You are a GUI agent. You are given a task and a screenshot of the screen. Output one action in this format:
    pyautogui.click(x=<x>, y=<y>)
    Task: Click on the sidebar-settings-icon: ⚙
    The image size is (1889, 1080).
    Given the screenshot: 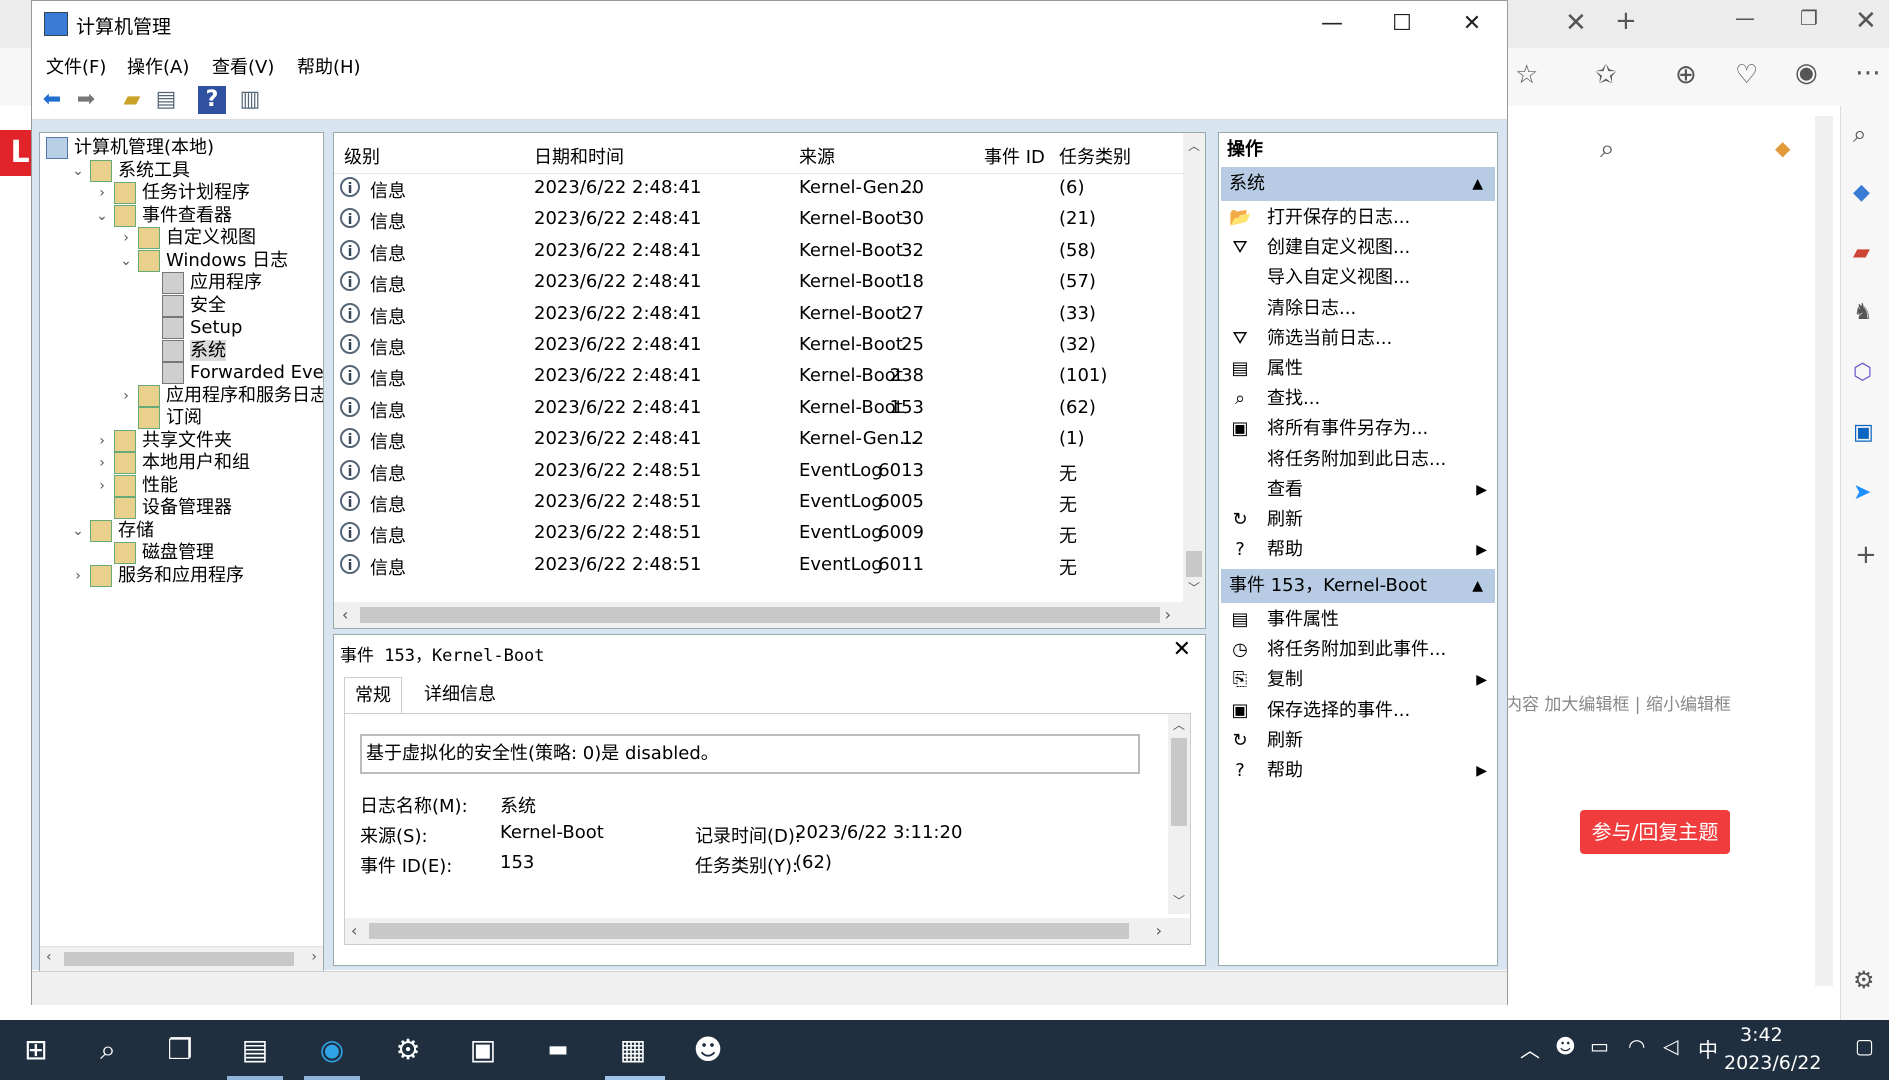 What is the action you would take?
    pyautogui.click(x=1864, y=980)
    